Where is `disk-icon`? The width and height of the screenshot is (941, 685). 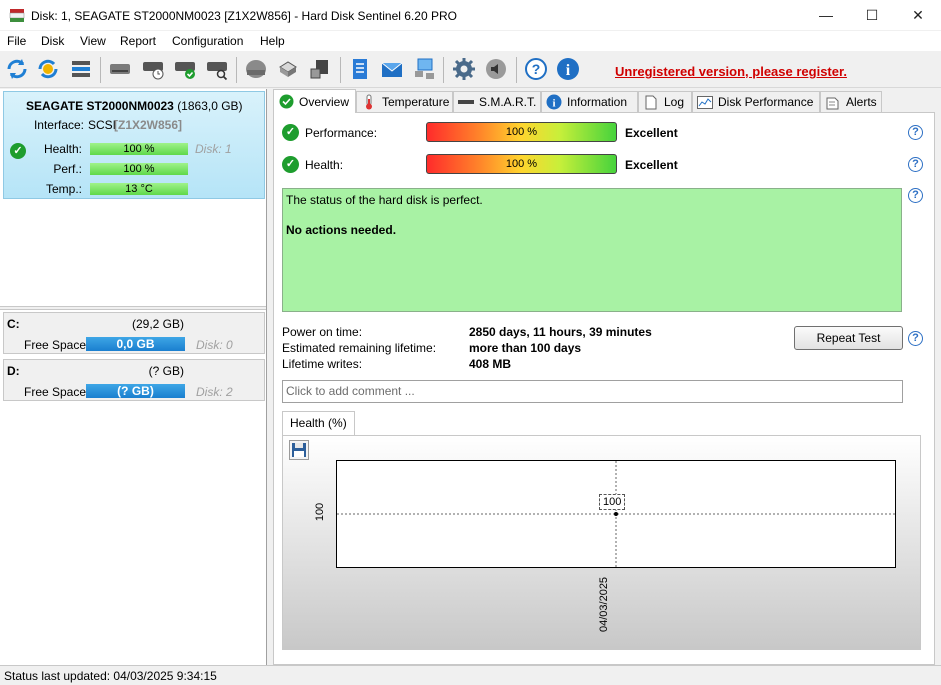 disk-icon is located at coordinates (120, 69).